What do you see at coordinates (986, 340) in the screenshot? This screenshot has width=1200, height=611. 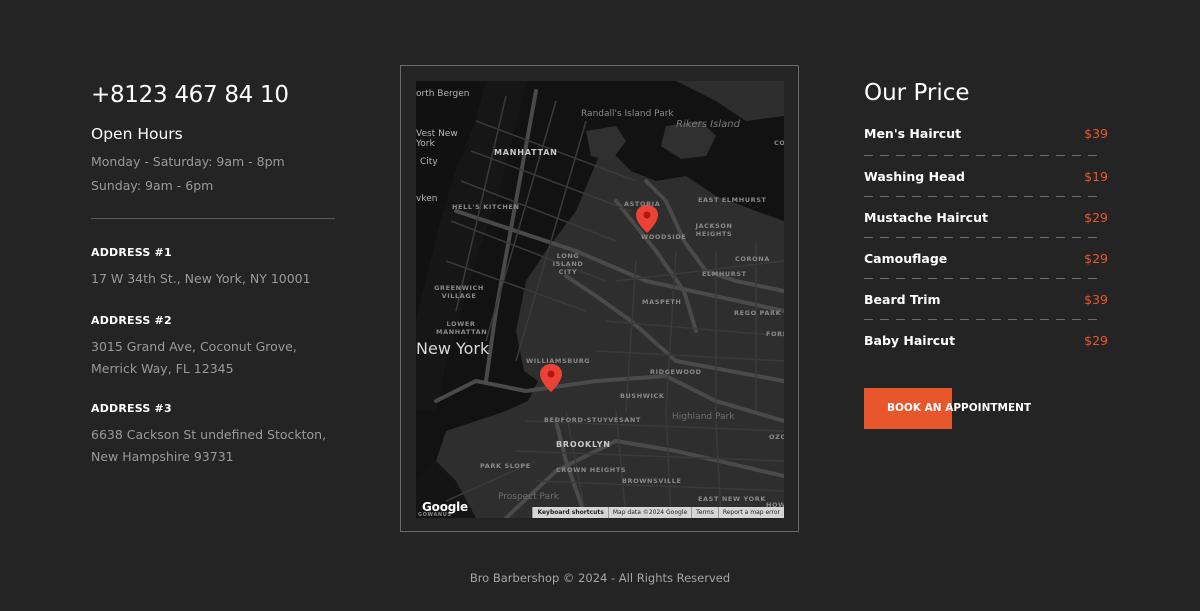 I see `price-row: Baby Haircut $29` at bounding box center [986, 340].